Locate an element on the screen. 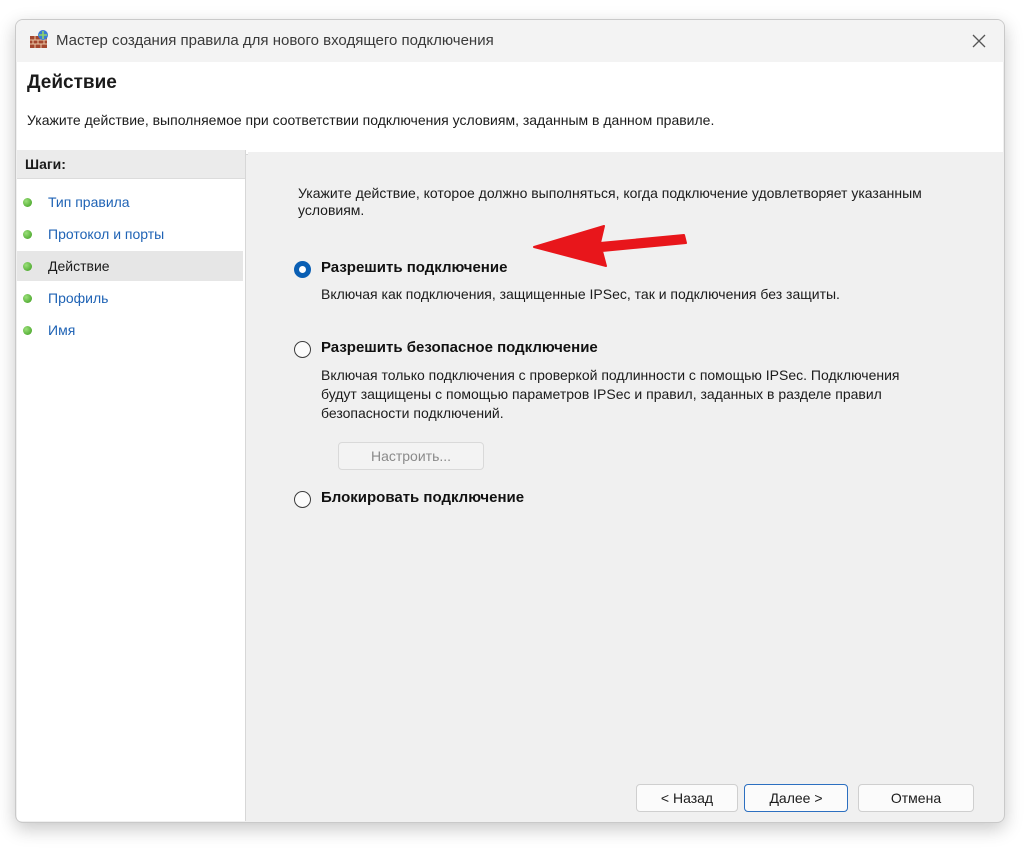 This screenshot has width=1024, height=849. step-item-protocol-ports: Протокол и порты is located at coordinates (130, 234).